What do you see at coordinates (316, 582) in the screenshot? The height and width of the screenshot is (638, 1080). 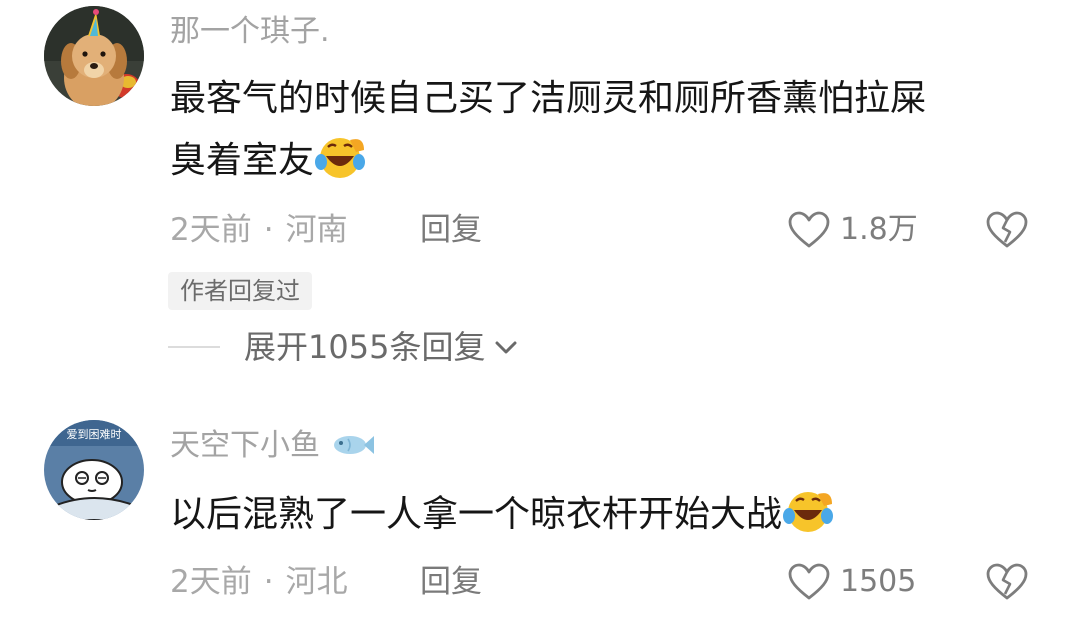 I see `comment-location: 河北` at bounding box center [316, 582].